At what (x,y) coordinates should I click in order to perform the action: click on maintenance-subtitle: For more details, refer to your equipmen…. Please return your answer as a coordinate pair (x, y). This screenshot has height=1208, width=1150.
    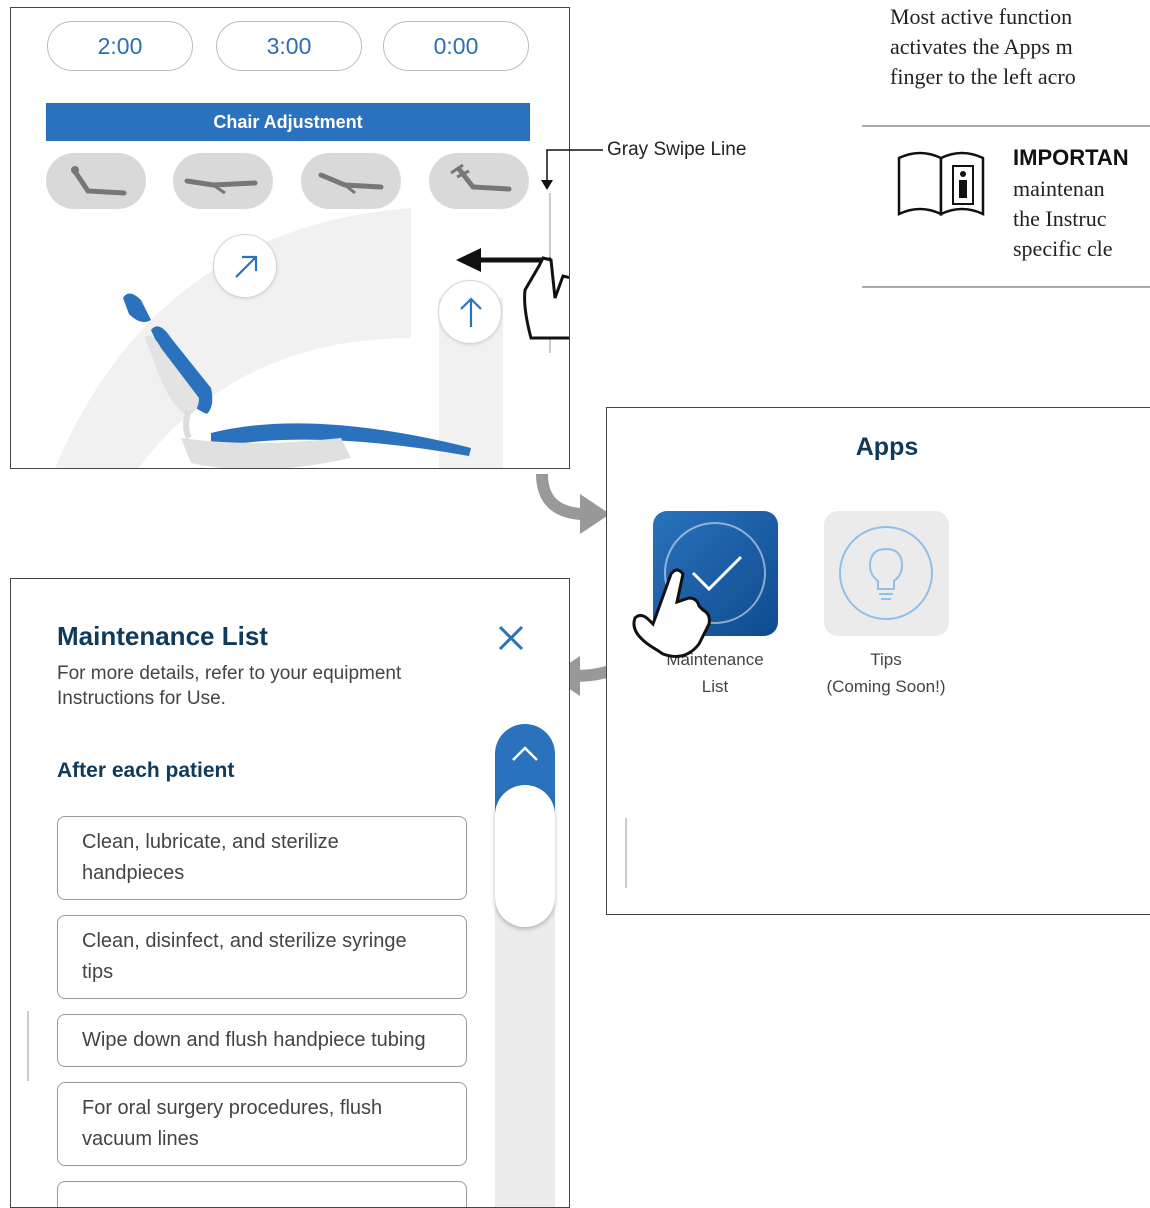
    Looking at the image, I should click on (229, 686).